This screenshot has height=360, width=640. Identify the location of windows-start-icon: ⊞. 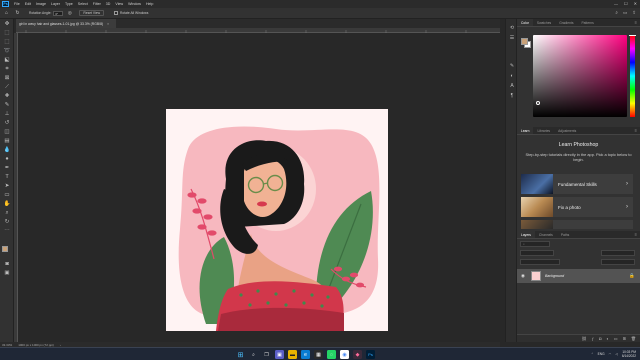
(240, 354).